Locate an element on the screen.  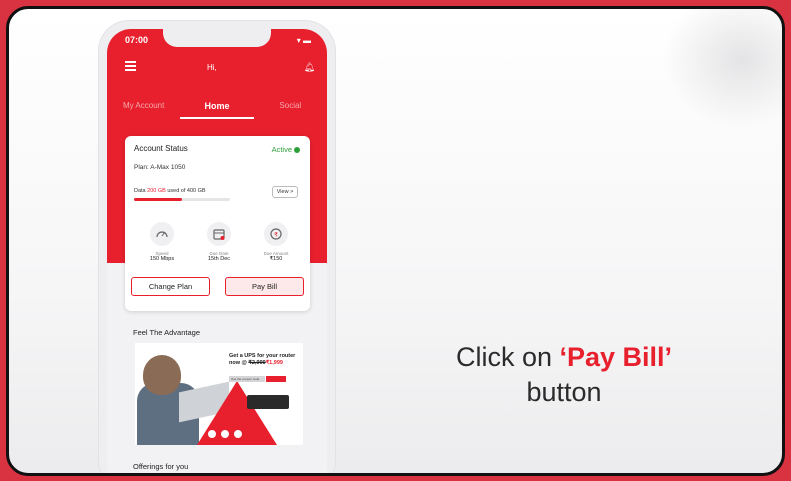
data-usage-bar is located at coordinates (182, 199).